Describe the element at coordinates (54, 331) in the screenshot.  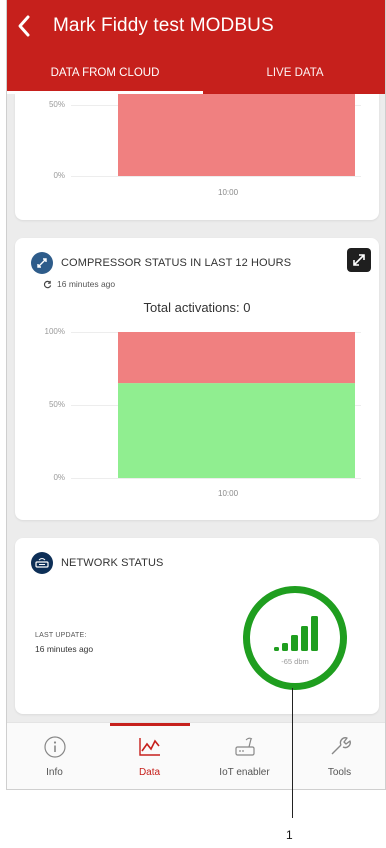
I see `y-tick-label: 100%` at that location.